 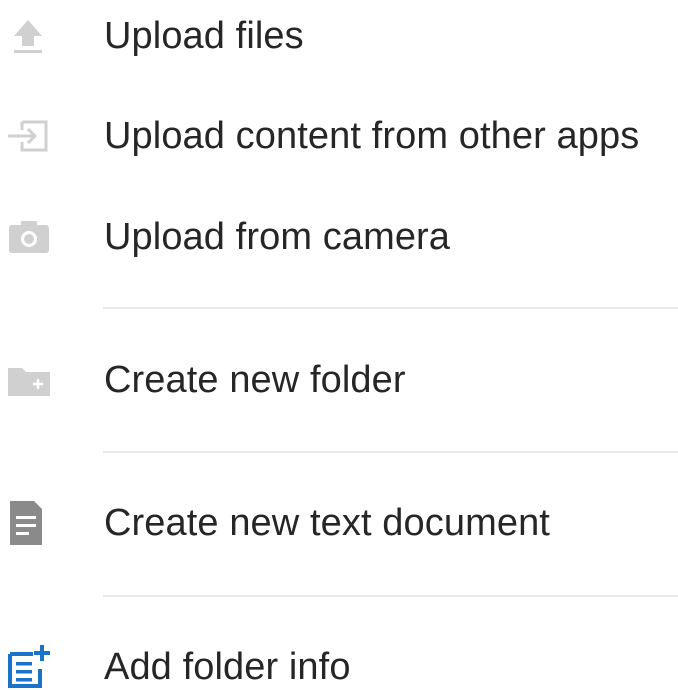 I want to click on menu-item-label: Upload from camera, so click(x=277, y=237).